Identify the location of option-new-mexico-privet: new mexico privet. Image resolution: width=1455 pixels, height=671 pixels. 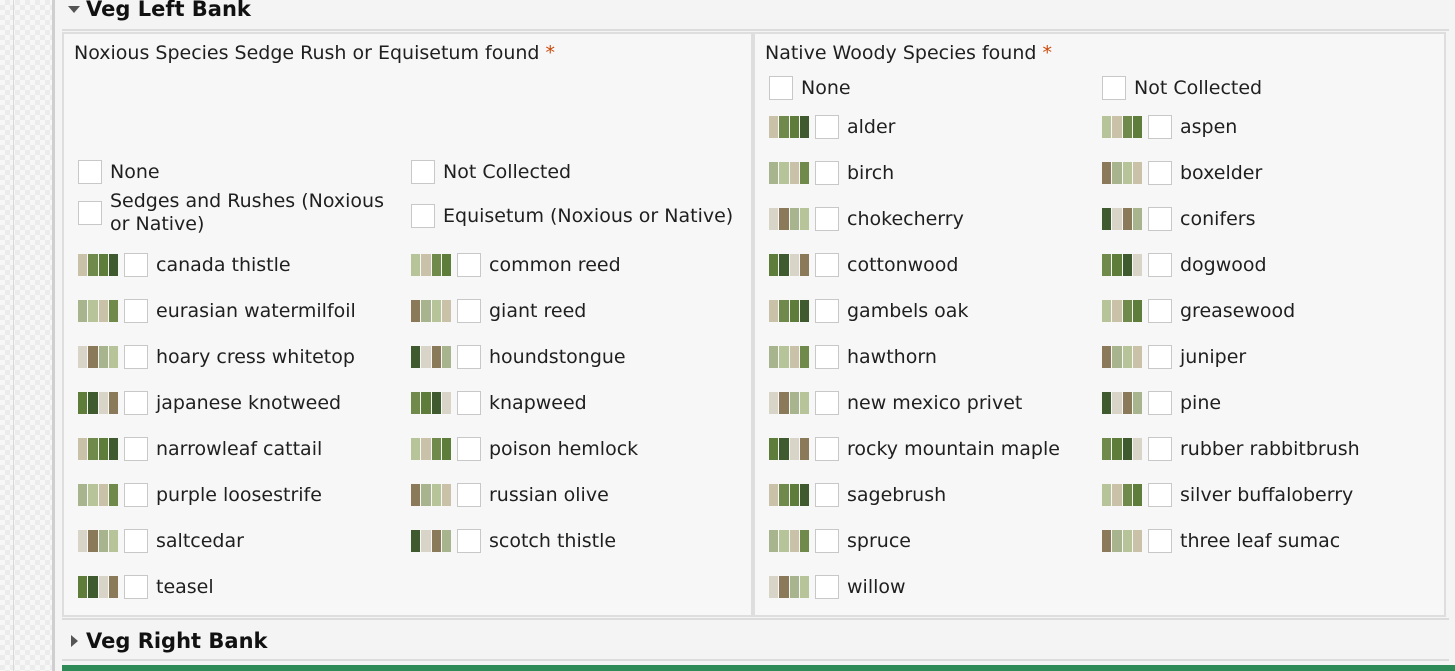
(895, 403).